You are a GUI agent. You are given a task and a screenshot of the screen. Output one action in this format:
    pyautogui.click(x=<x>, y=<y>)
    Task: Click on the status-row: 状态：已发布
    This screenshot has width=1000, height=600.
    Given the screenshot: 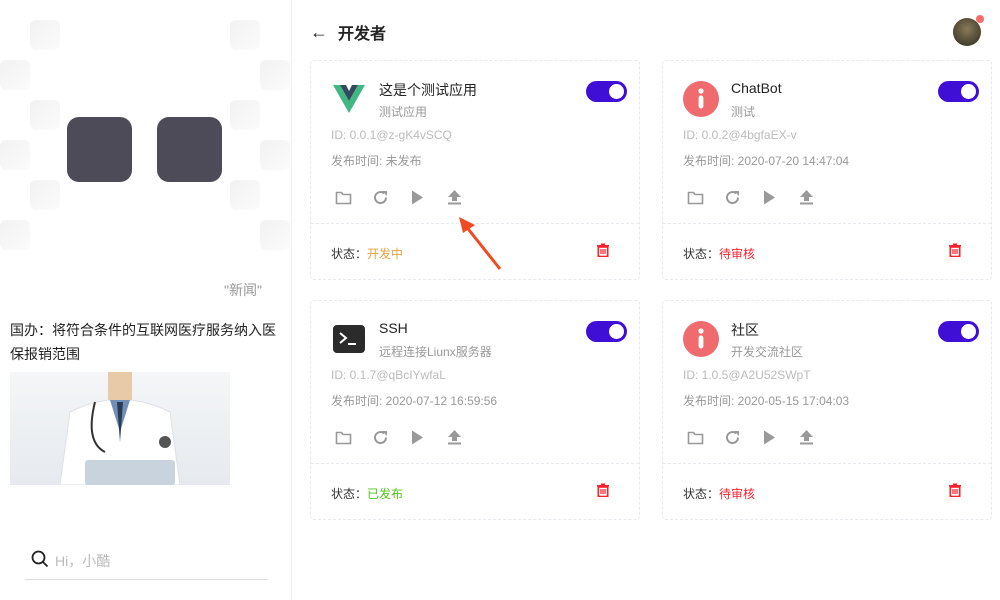 What is the action you would take?
    pyautogui.click(x=367, y=493)
    